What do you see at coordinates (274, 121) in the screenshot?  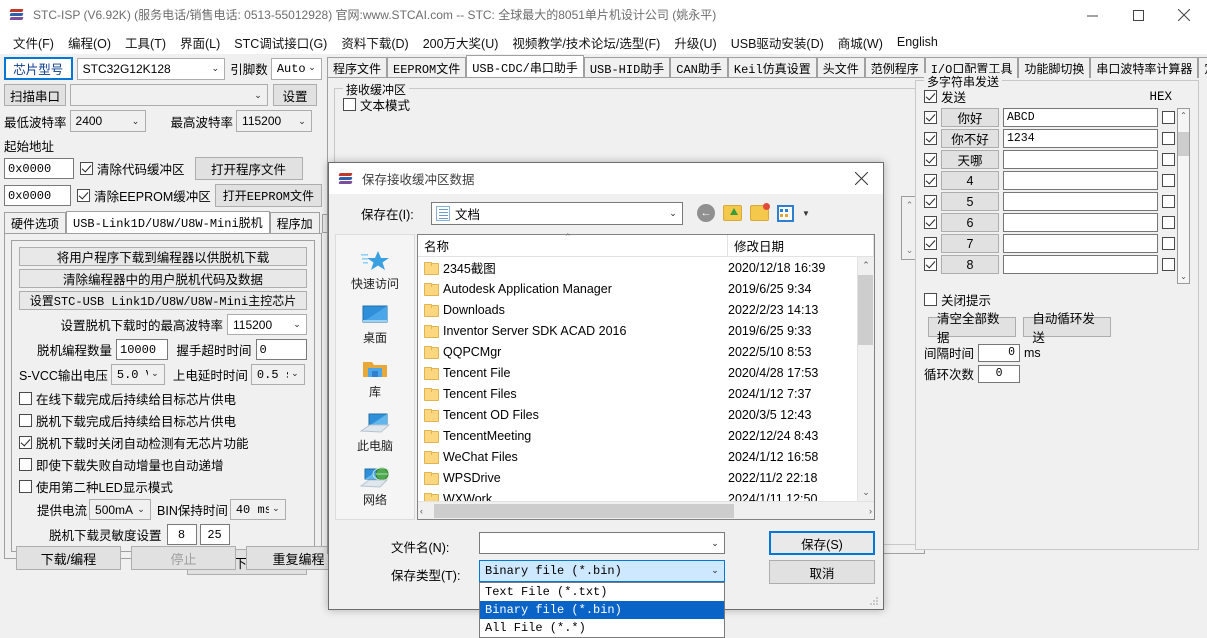 I see `max-baud-select: 115200 ⌄` at bounding box center [274, 121].